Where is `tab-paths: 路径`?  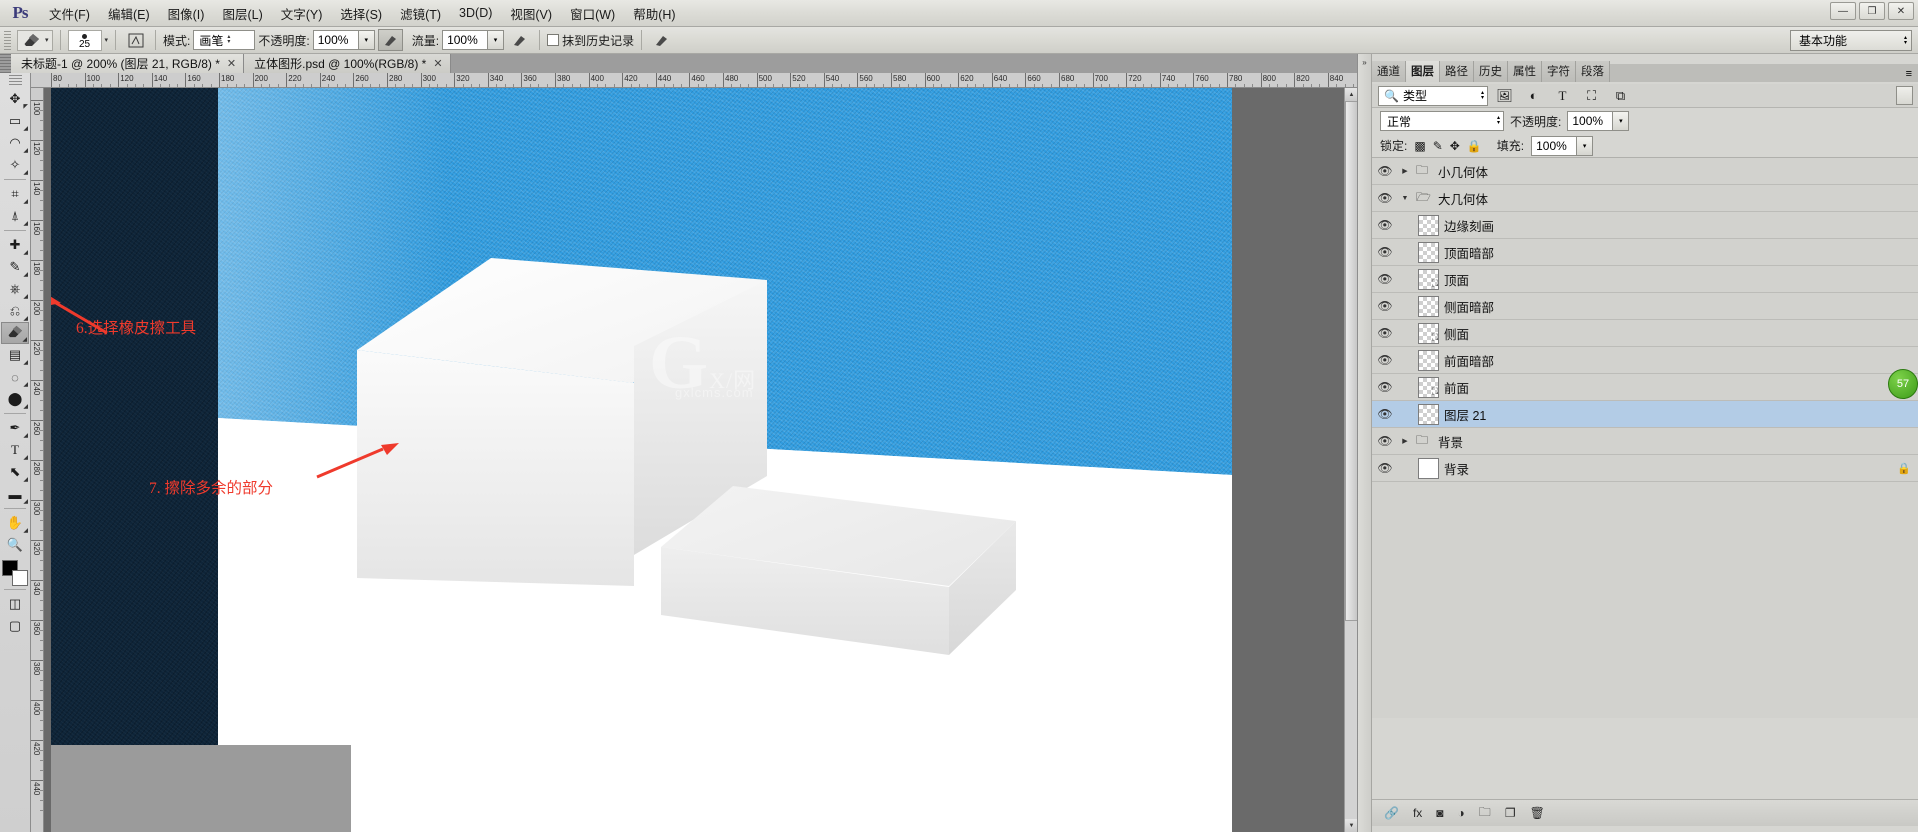
tab-paths: 路径 is located at coordinates (1457, 71).